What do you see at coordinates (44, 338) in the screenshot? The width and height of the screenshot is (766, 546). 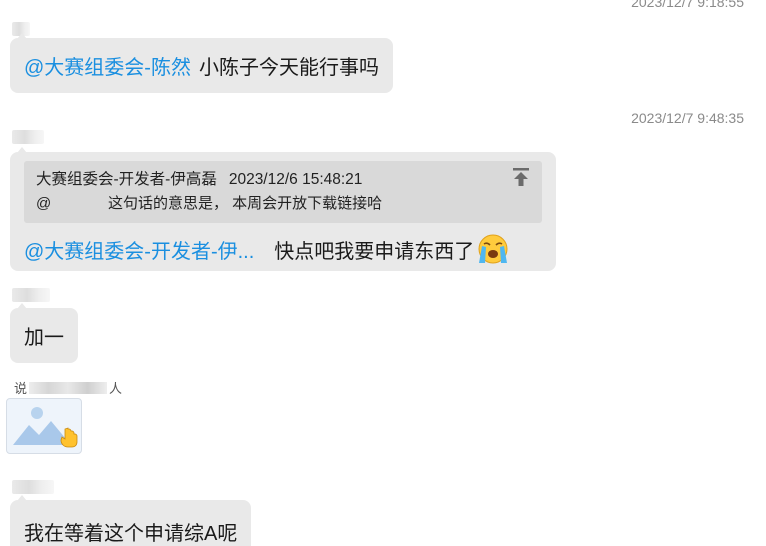 I see `message-text: 加一` at bounding box center [44, 338].